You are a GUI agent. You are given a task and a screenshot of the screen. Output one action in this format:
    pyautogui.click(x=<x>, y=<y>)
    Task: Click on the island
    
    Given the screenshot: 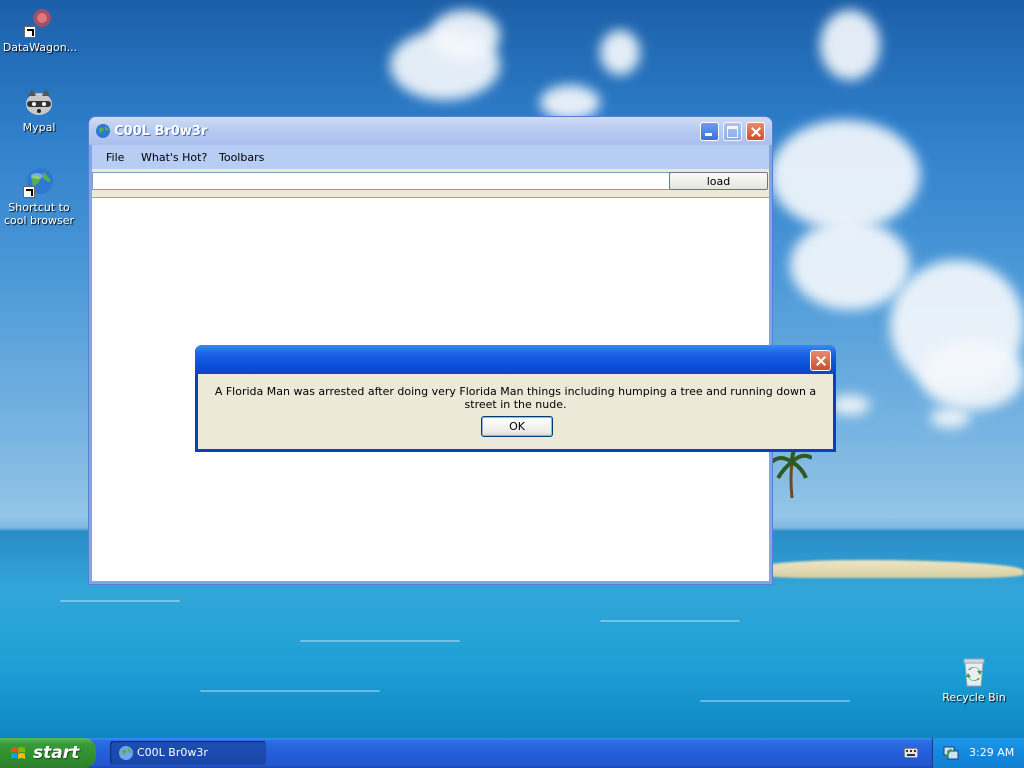 What is the action you would take?
    pyautogui.click(x=892, y=569)
    